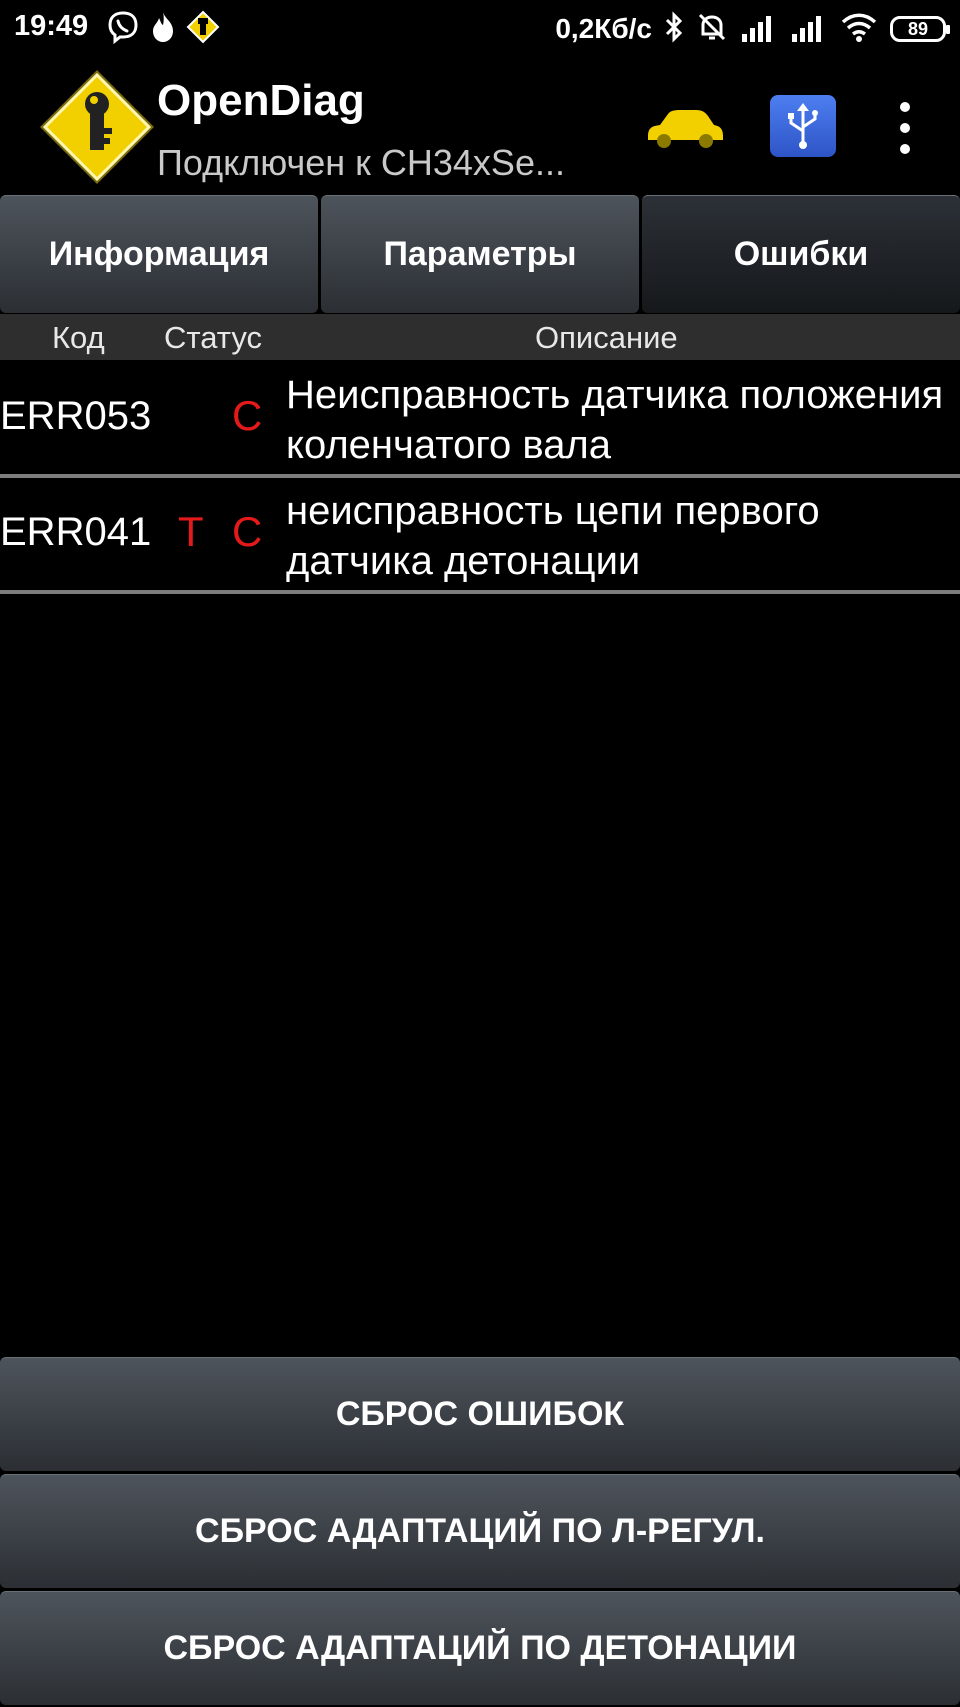 The width and height of the screenshot is (960, 1707). I want to click on tab-information: Информация, so click(159, 254).